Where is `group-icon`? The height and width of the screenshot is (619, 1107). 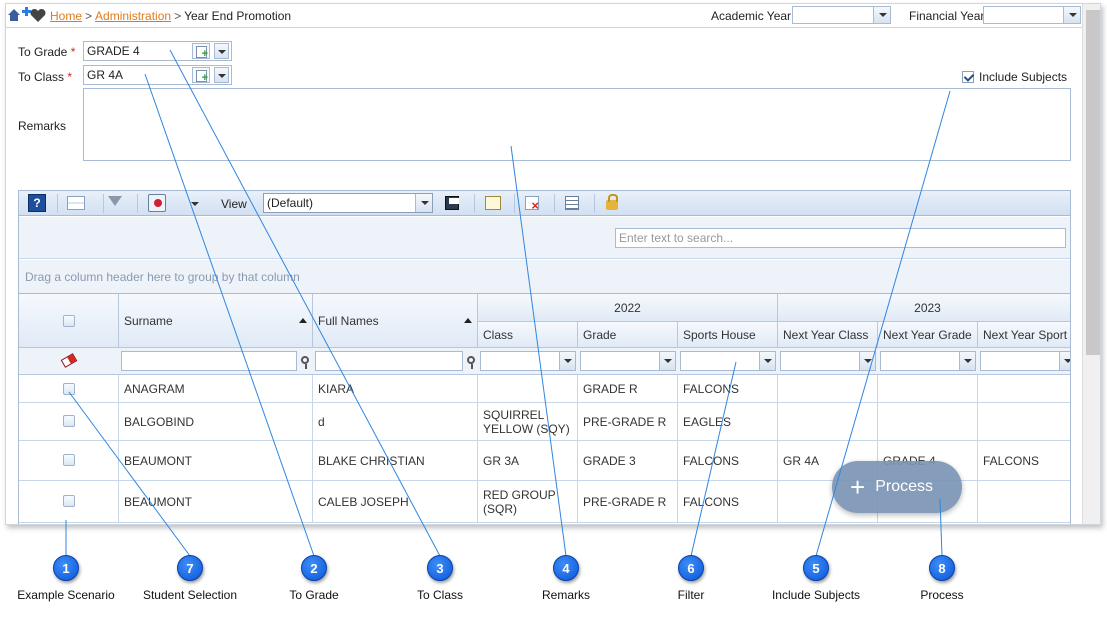 group-icon is located at coordinates (76, 203).